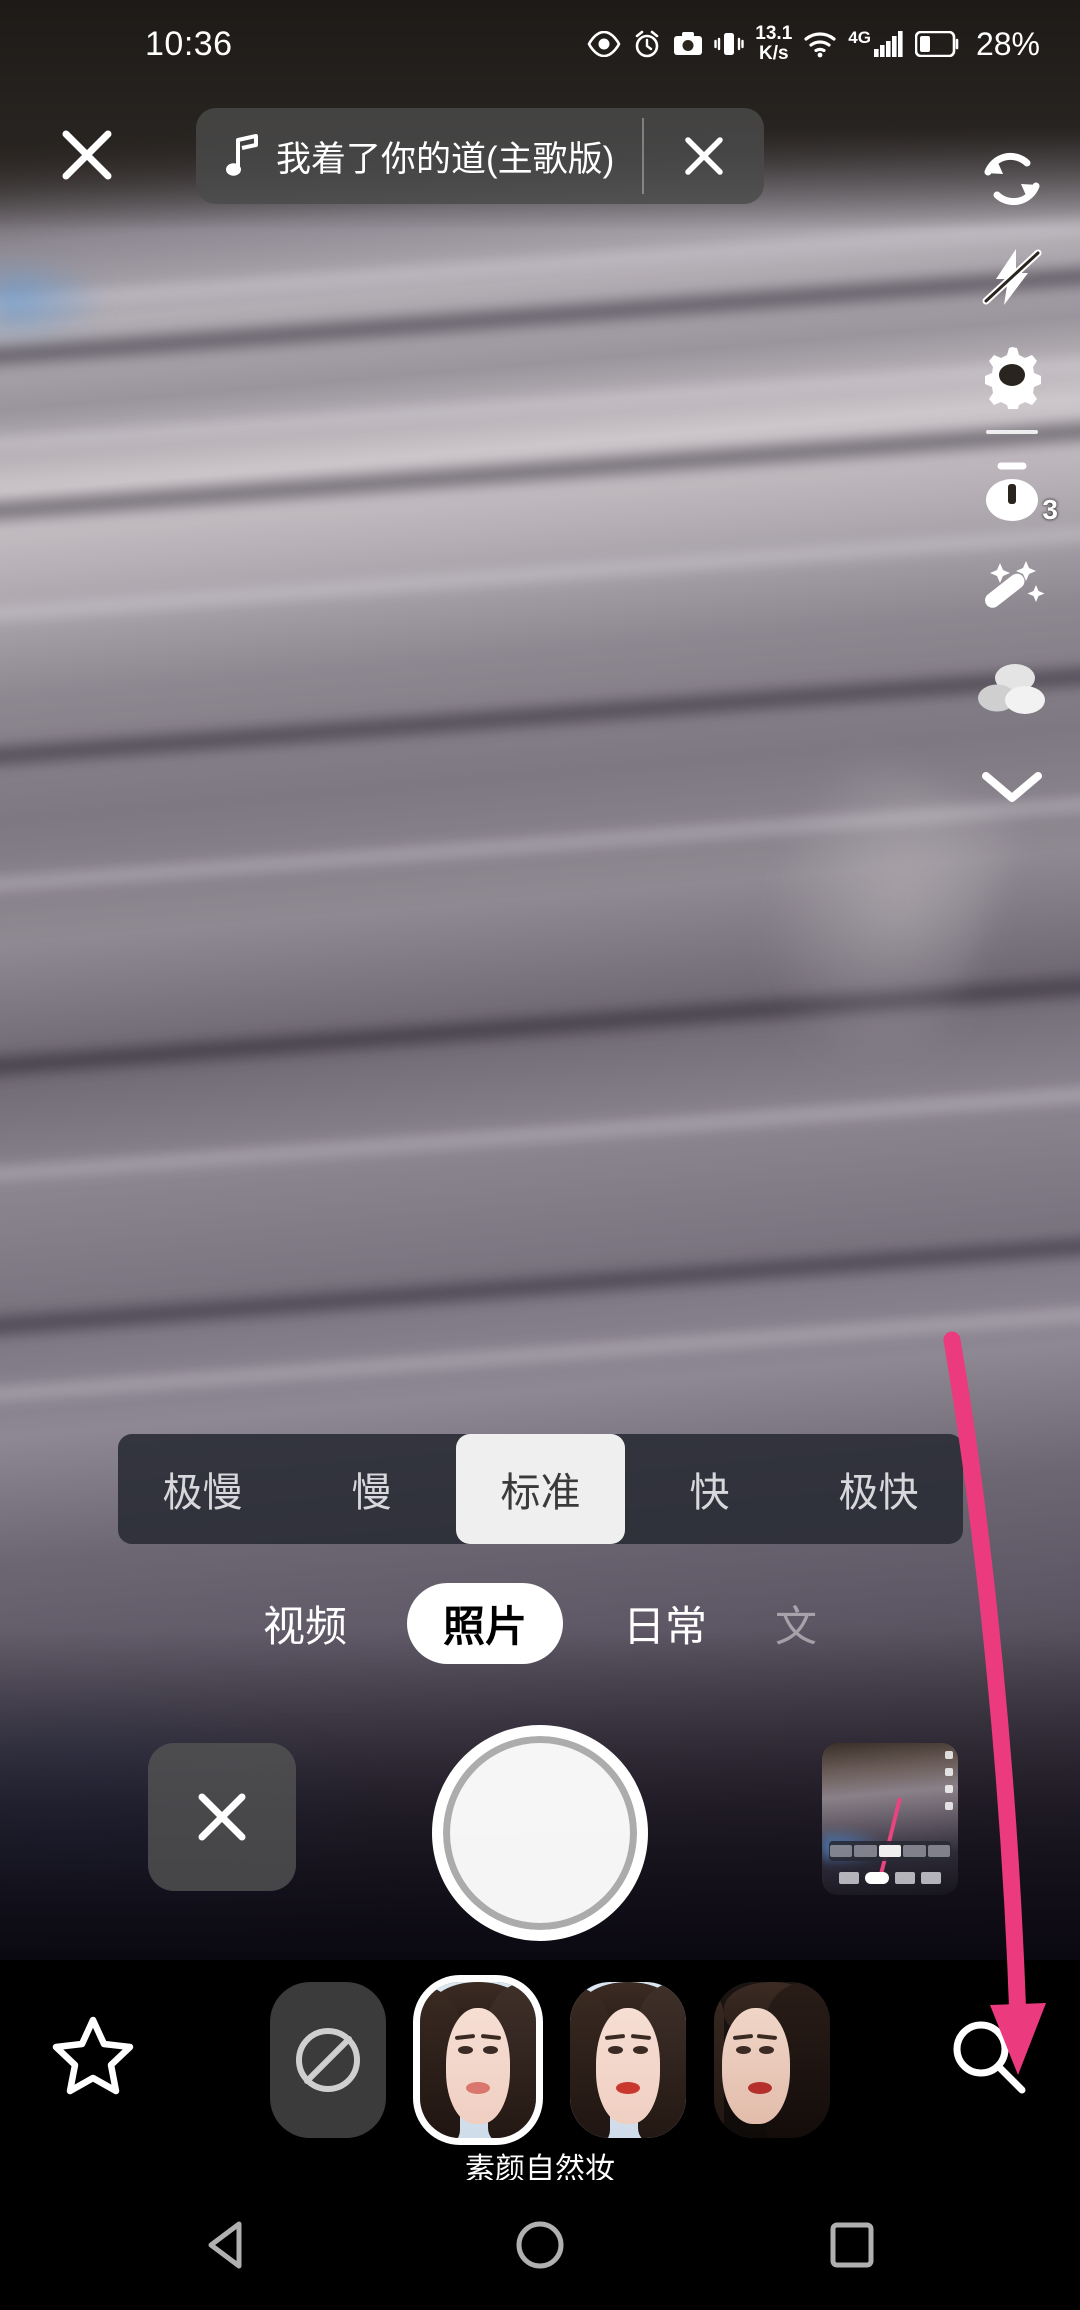 This screenshot has height=2310, width=1080. I want to click on alarm-icon, so click(647, 44).